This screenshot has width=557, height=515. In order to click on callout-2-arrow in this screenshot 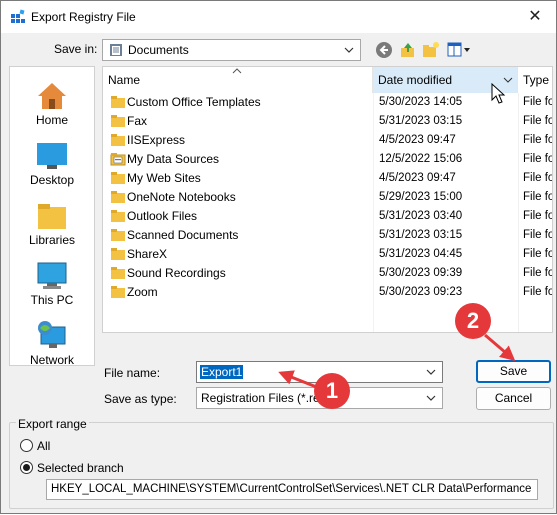, I will do `click(500, 347)`.